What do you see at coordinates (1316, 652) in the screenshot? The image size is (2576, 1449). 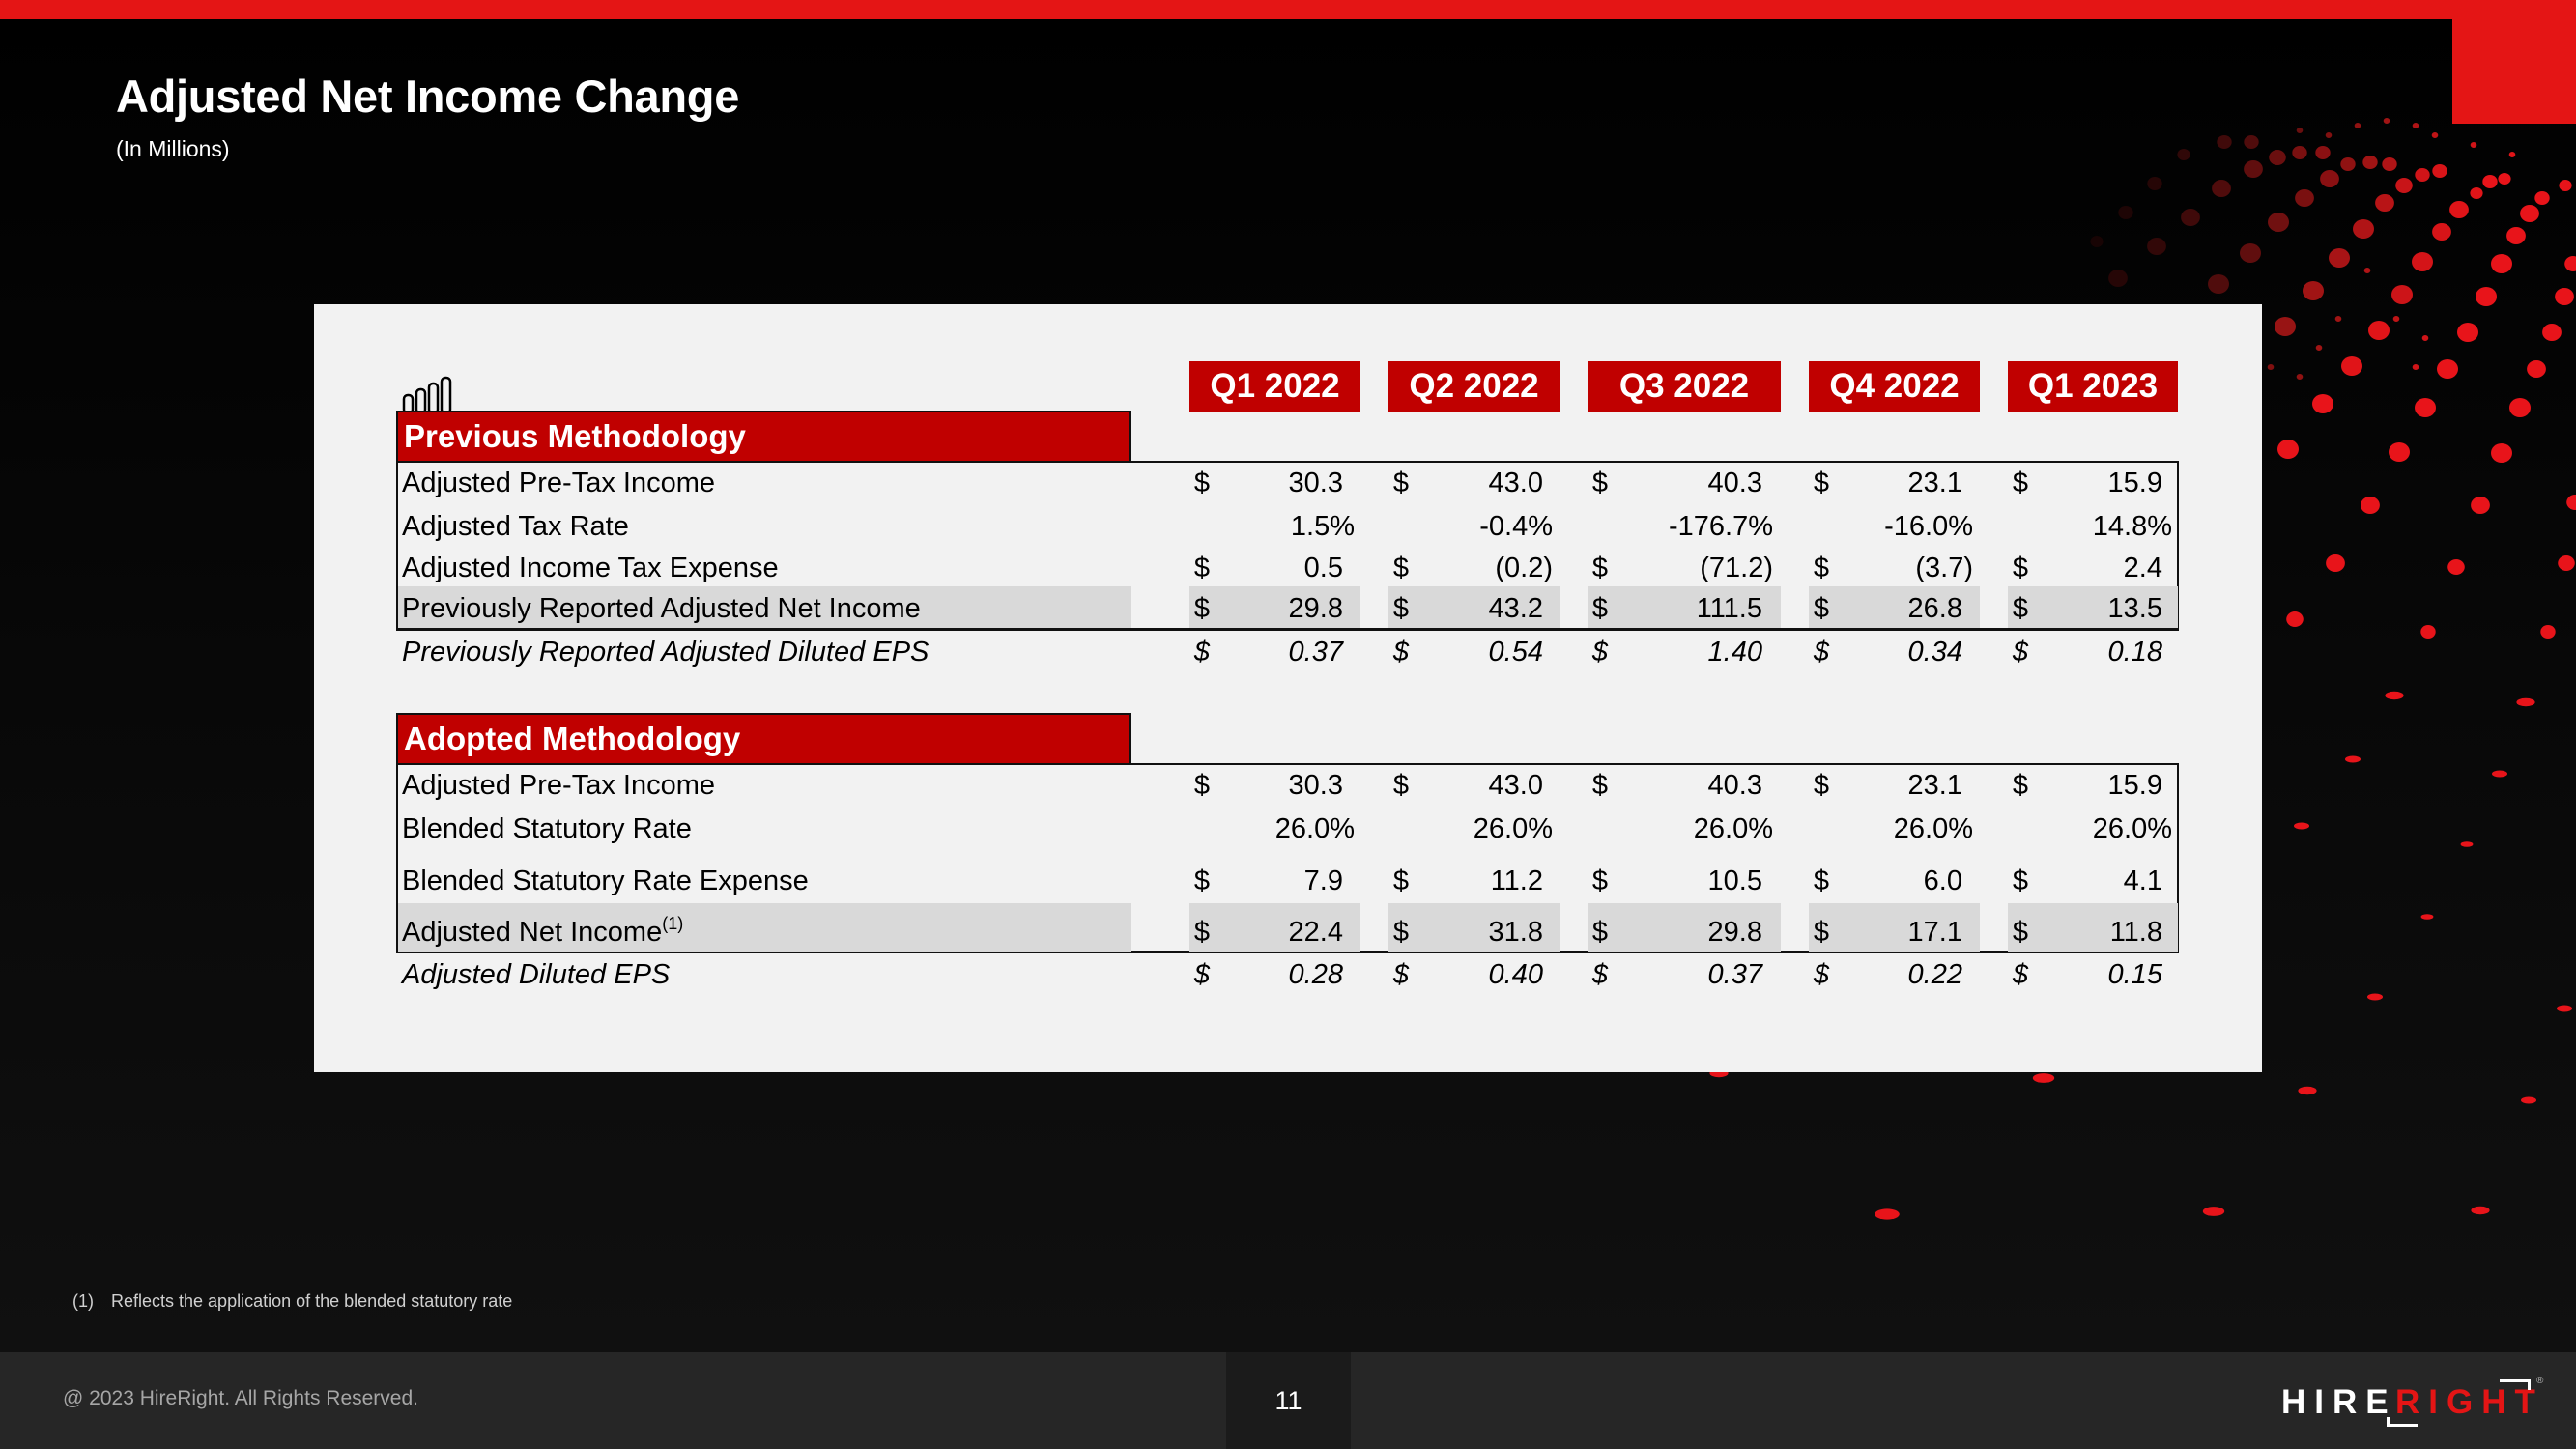 I see `cell-value: 0.37` at bounding box center [1316, 652].